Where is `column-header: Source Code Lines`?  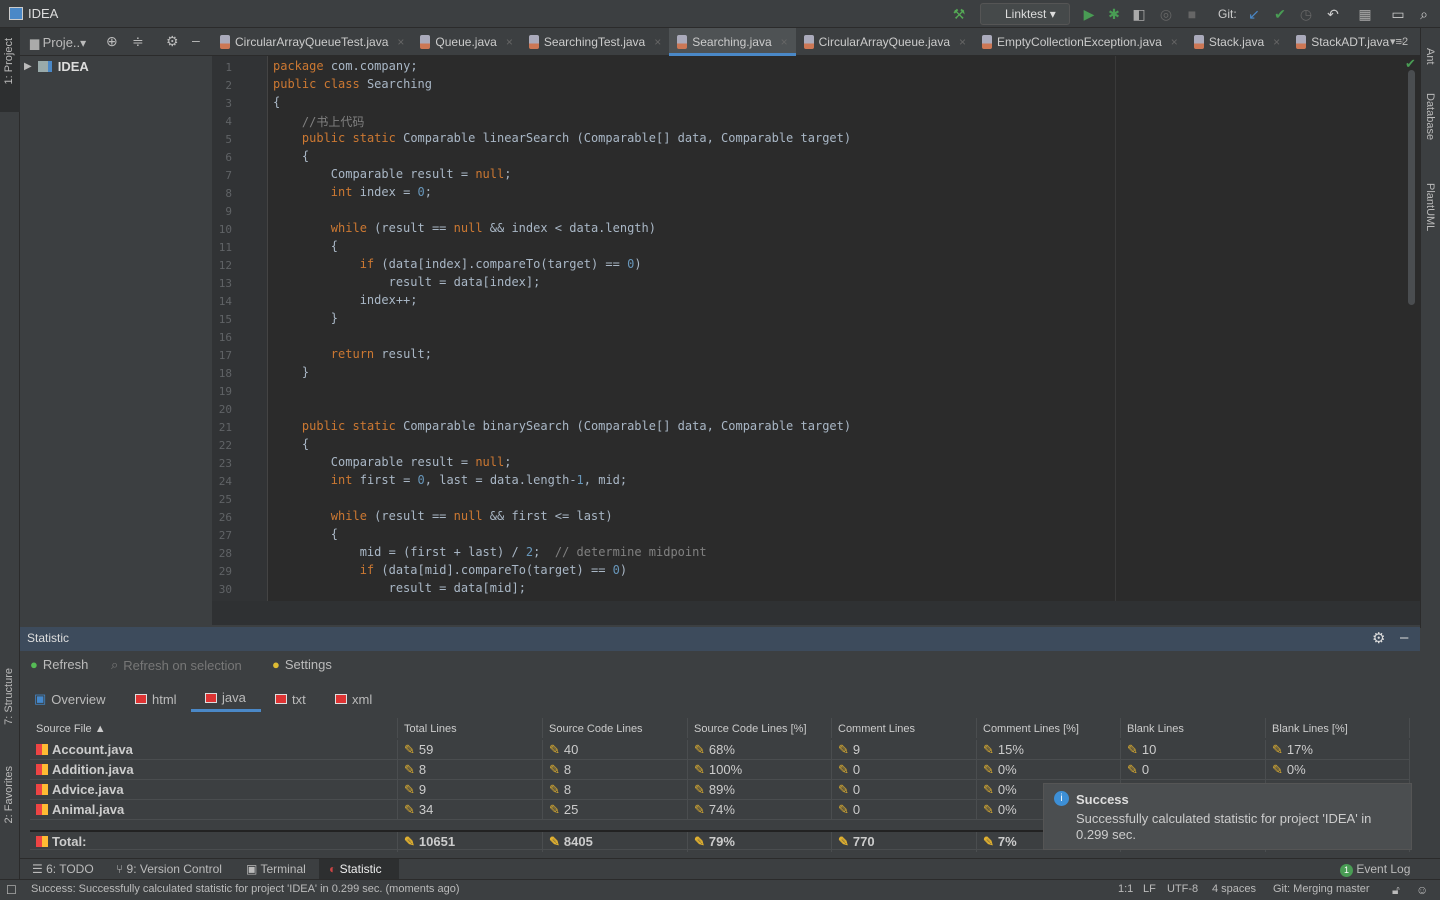
column-header: Source Code Lines is located at coordinates (615, 728).